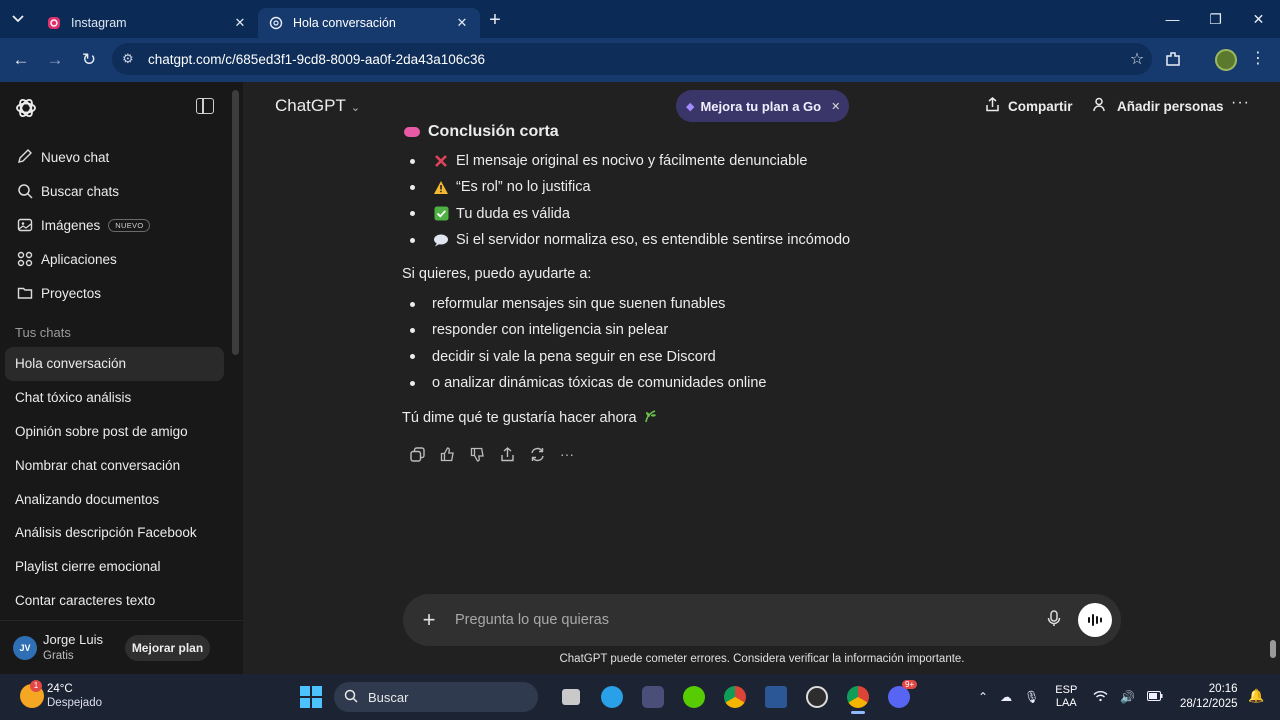  I want to click on bookmark-star-icon: ☆, so click(1137, 59).